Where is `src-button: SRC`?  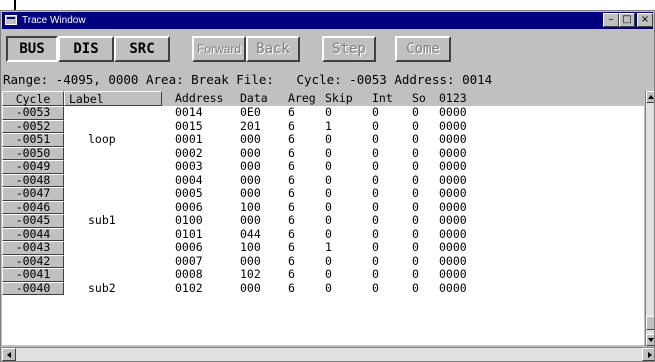 src-button: SRC is located at coordinates (142, 49).